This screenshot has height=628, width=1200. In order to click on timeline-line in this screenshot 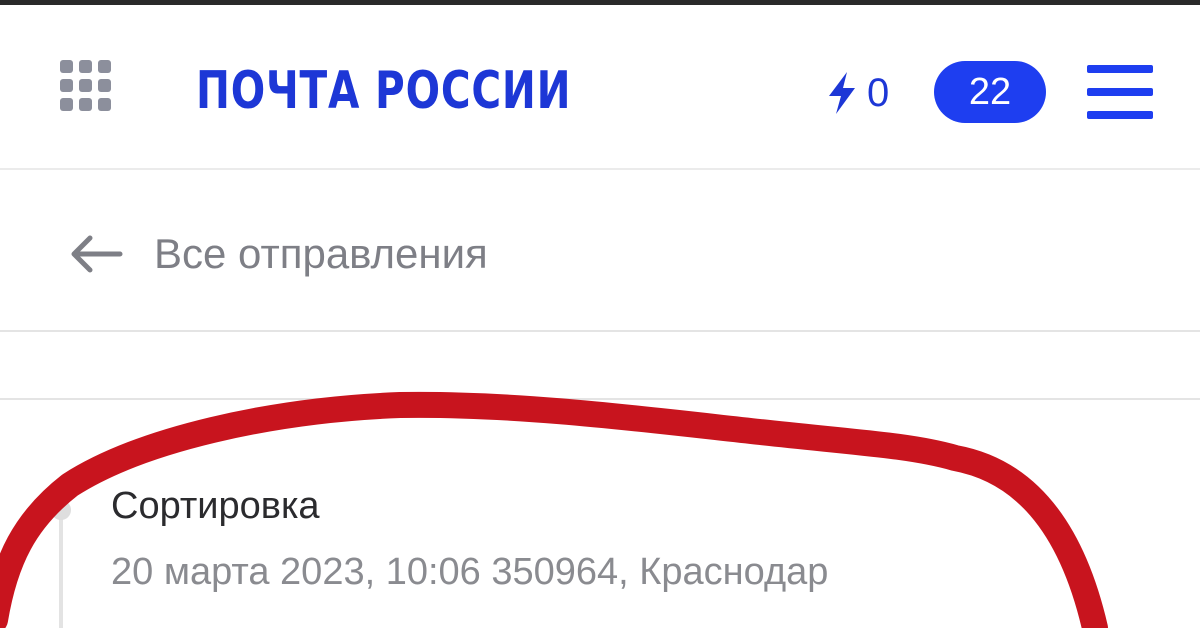, I will do `click(61, 569)`.